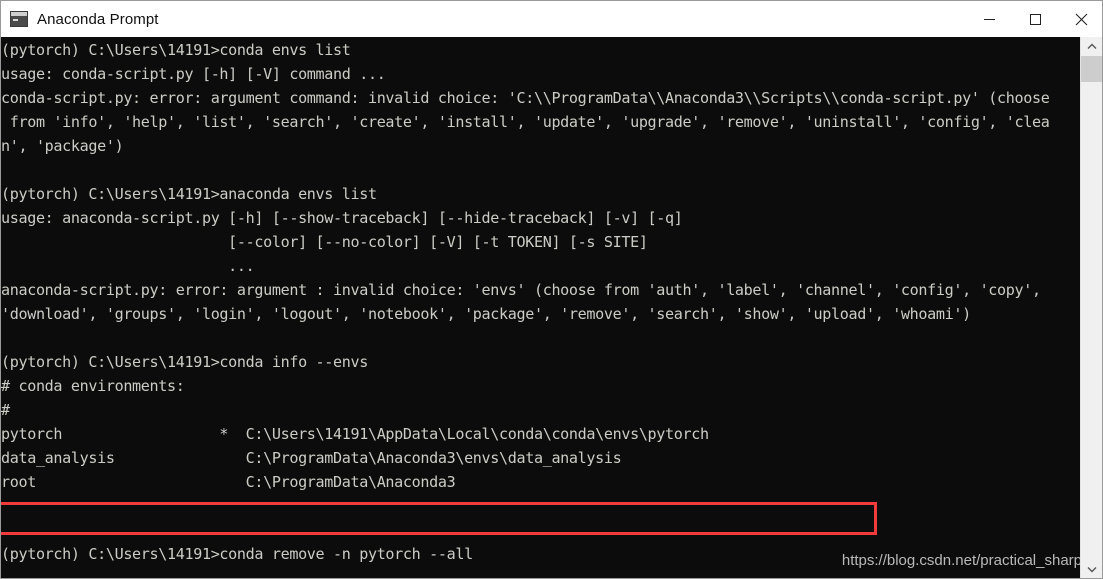  Describe the element at coordinates (19, 19) in the screenshot. I see `console-window-icon` at that location.